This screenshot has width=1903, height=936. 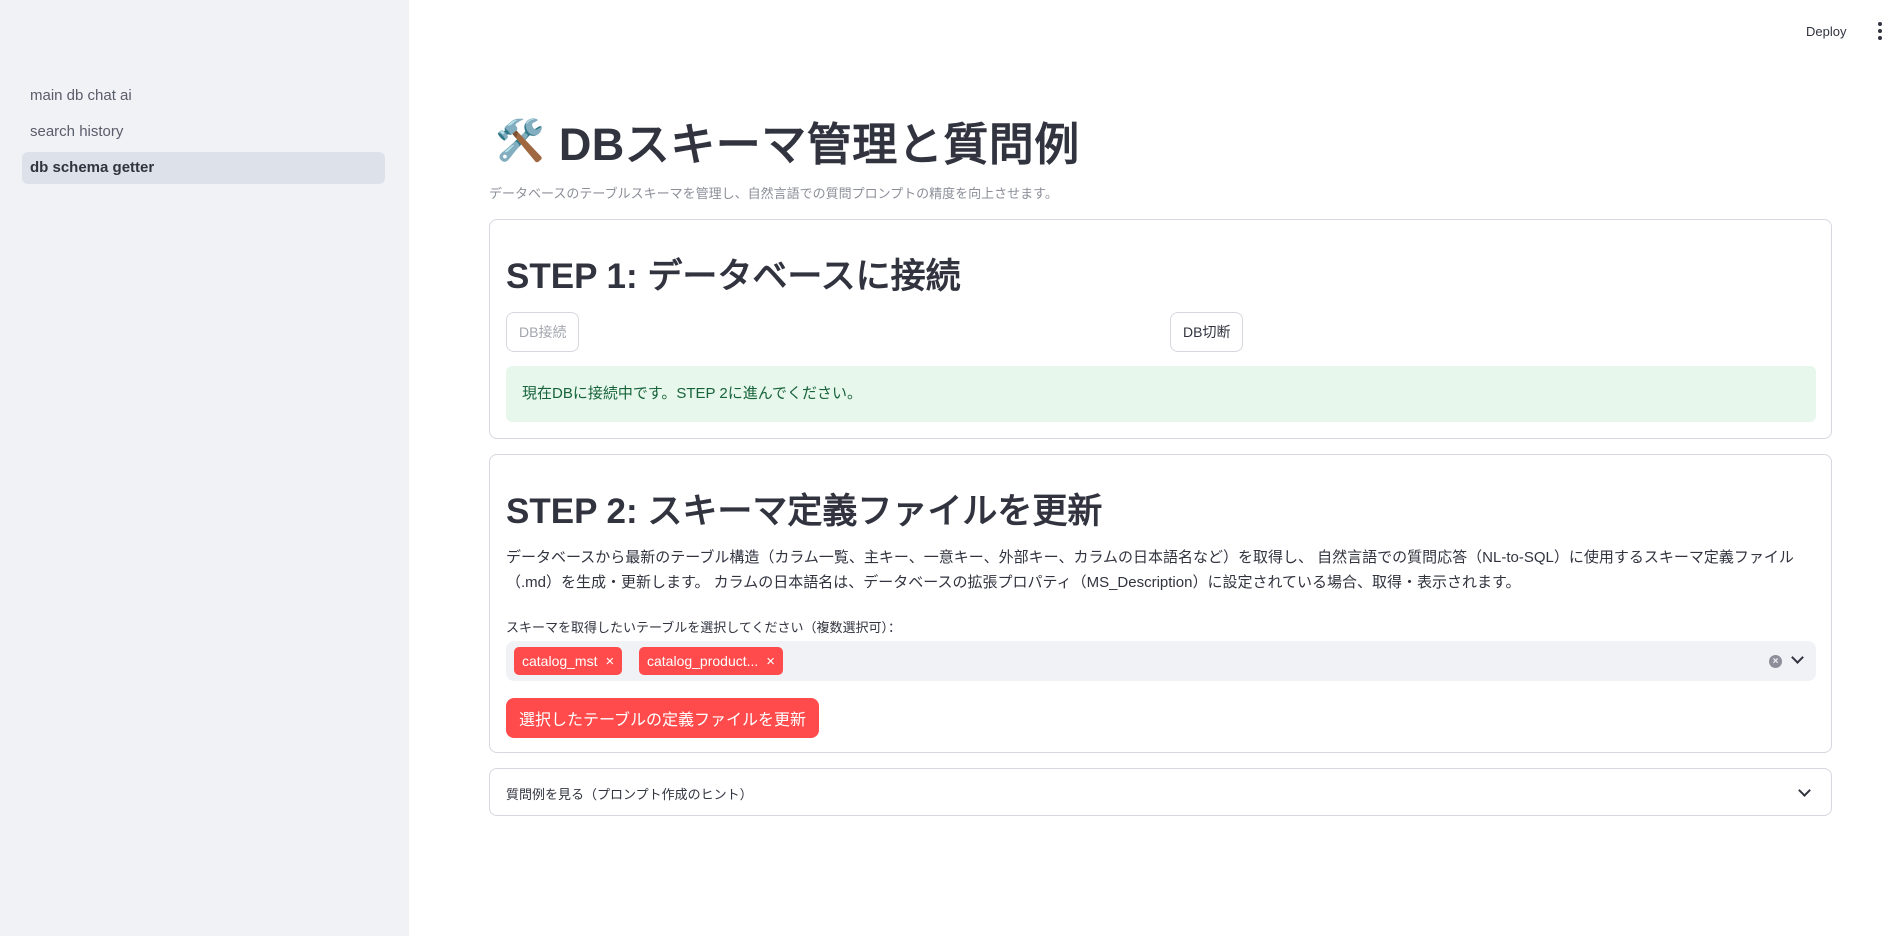 I want to click on table-select-label: スキーマを取得したいテーブルを選択してください（複数選択可）：, so click(x=703, y=627).